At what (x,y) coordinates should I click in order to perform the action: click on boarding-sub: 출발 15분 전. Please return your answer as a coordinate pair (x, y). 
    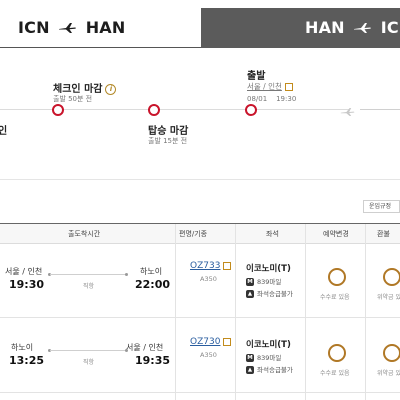
    Looking at the image, I should click on (168, 141).